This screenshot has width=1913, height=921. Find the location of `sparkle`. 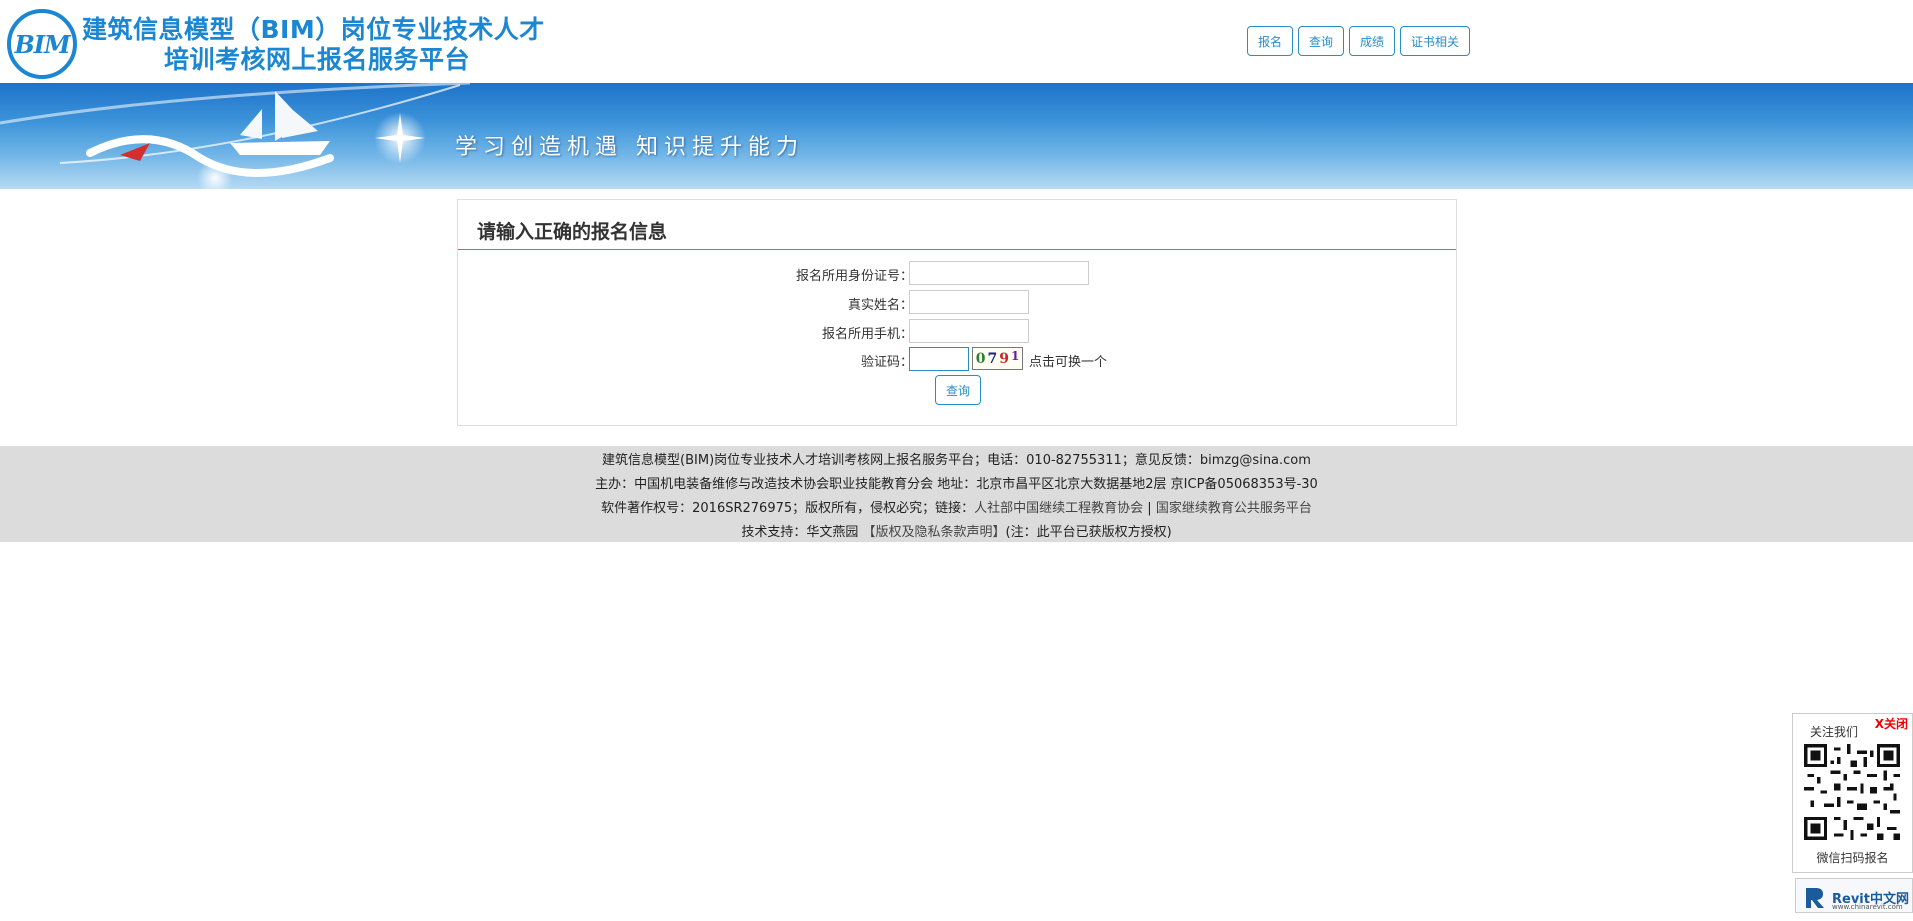

sparkle is located at coordinates (215, 174).